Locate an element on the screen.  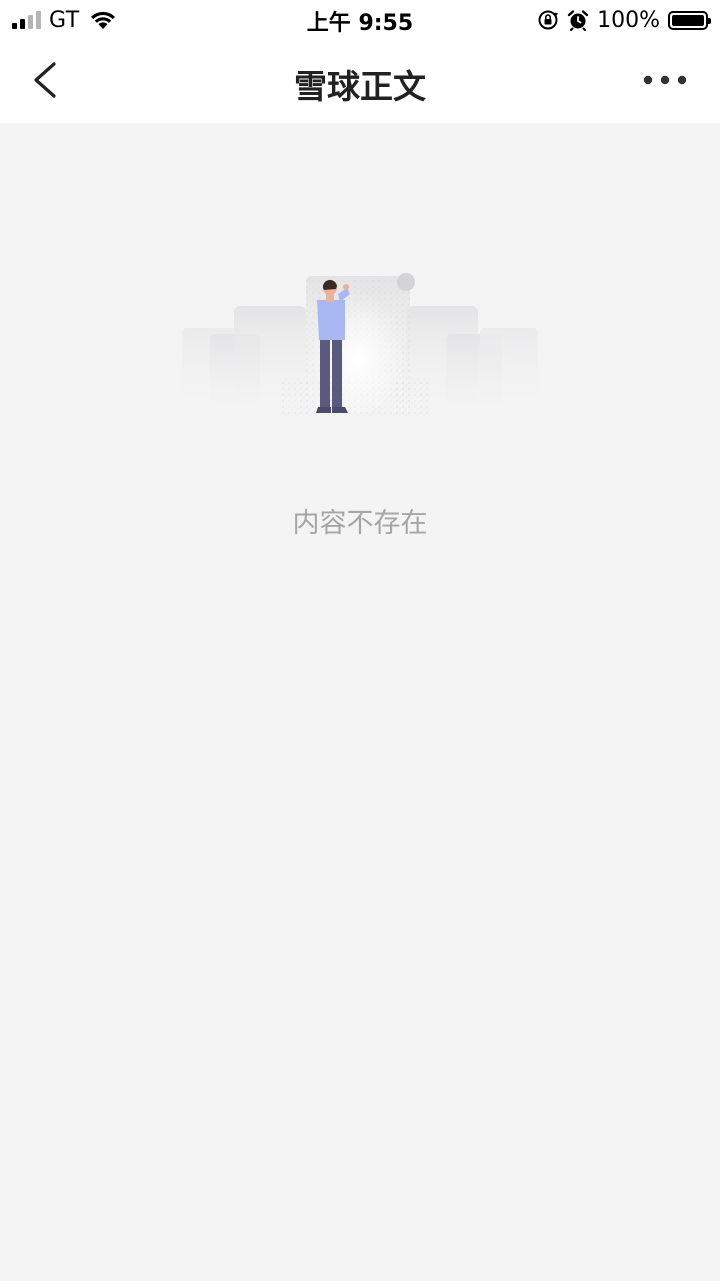
status-bar: GT 上午 9:55 100% is located at coordinates (360, 20).